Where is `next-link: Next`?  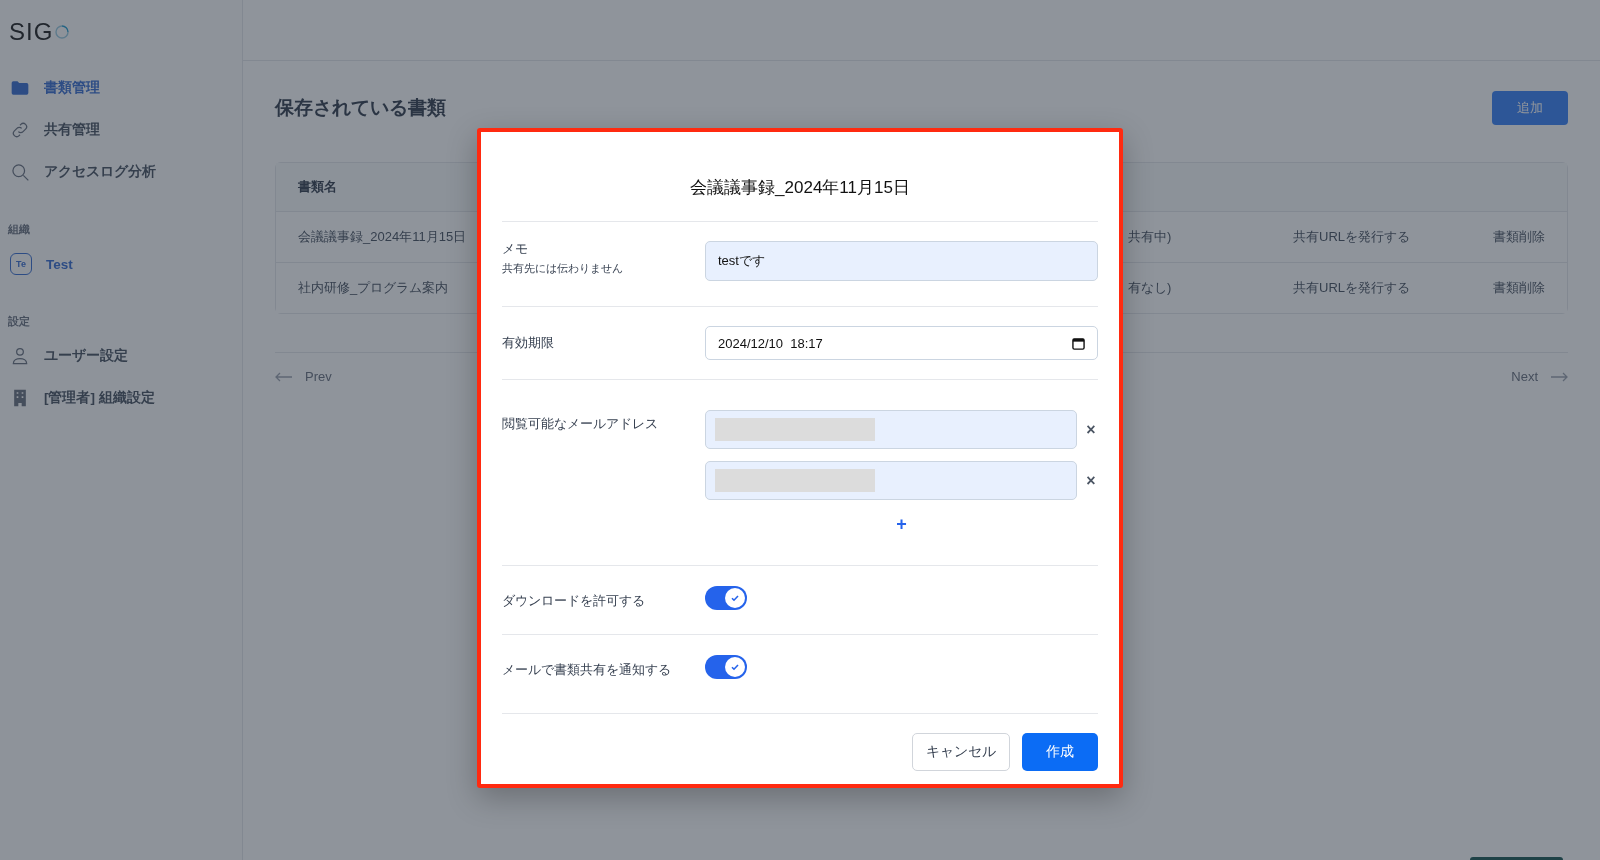 next-link: Next is located at coordinates (1539, 376).